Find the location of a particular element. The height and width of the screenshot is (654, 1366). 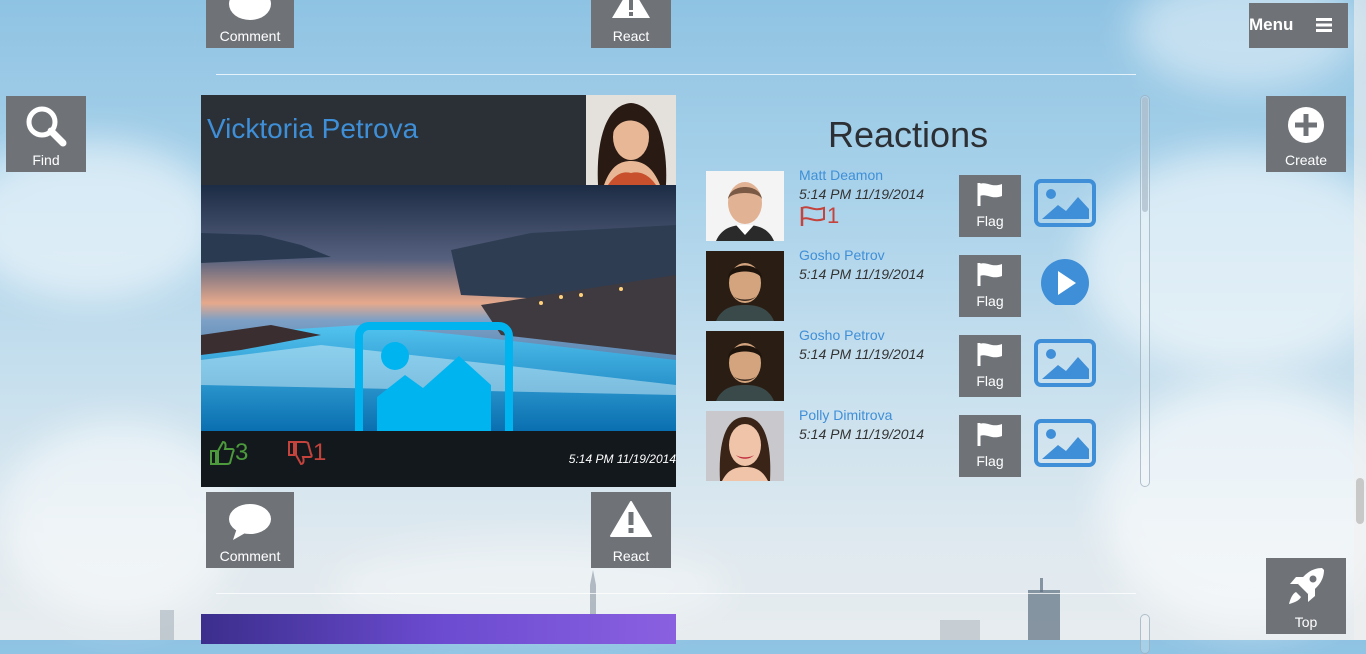

find-button: Find is located at coordinates (46, 134).